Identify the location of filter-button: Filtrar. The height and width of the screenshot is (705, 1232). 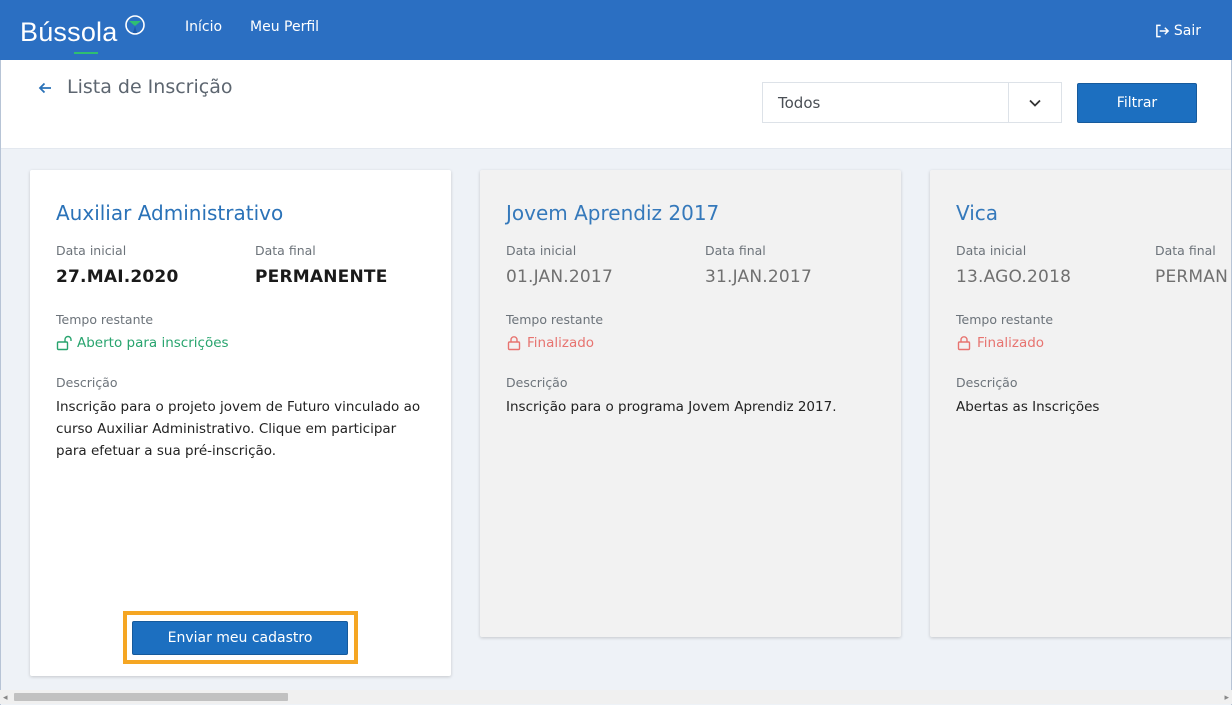
(1137, 103).